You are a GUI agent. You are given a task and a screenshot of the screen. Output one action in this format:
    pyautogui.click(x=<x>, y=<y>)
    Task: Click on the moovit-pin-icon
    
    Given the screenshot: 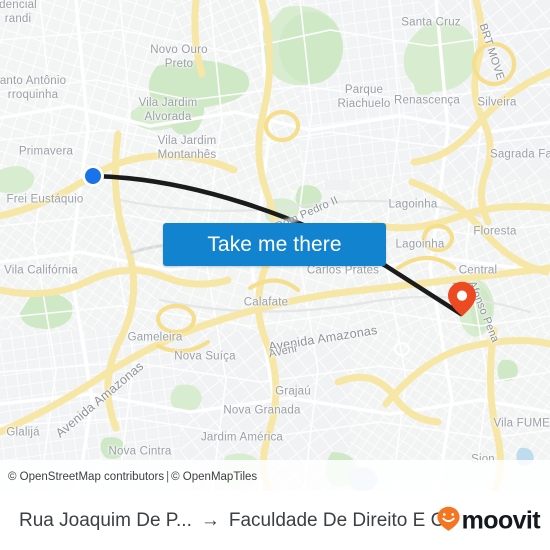 What is the action you would take?
    pyautogui.click(x=448, y=520)
    